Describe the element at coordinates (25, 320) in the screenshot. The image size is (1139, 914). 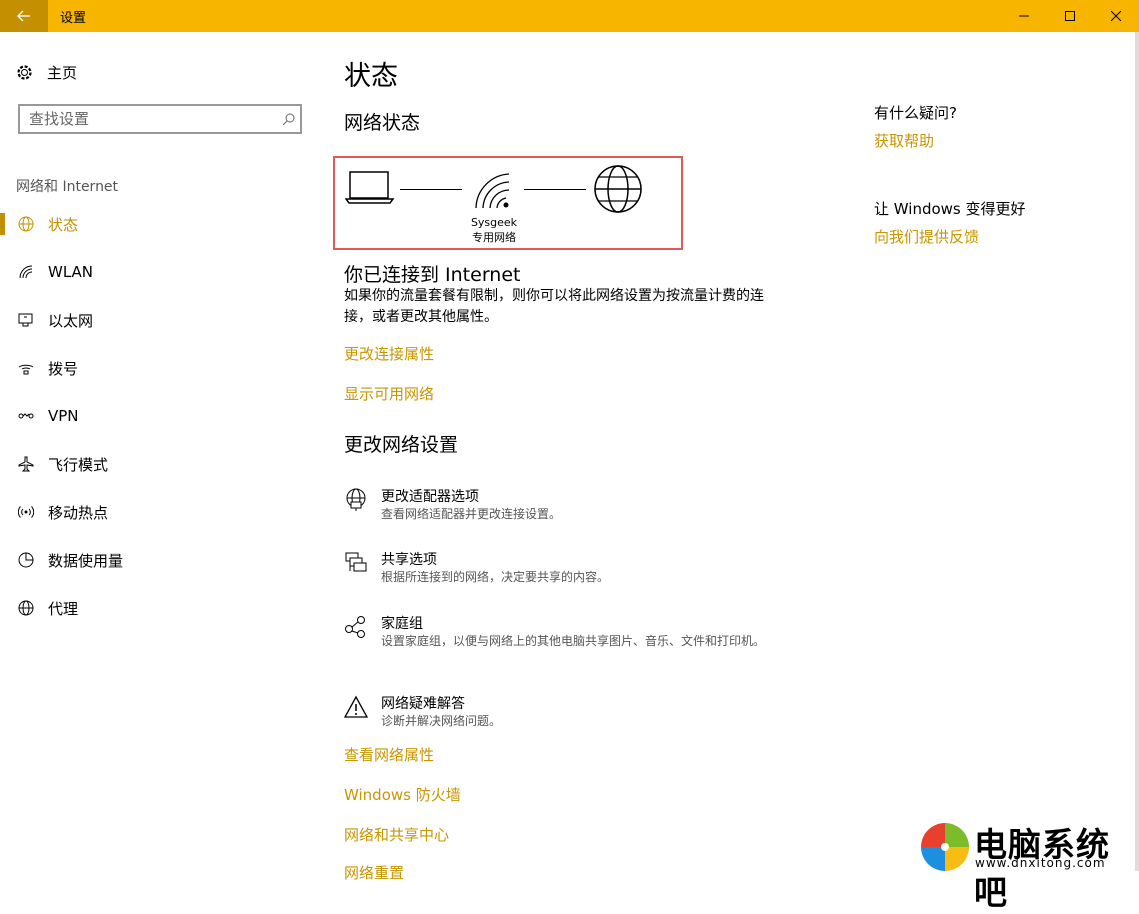
I see `ethernet-icon` at that location.